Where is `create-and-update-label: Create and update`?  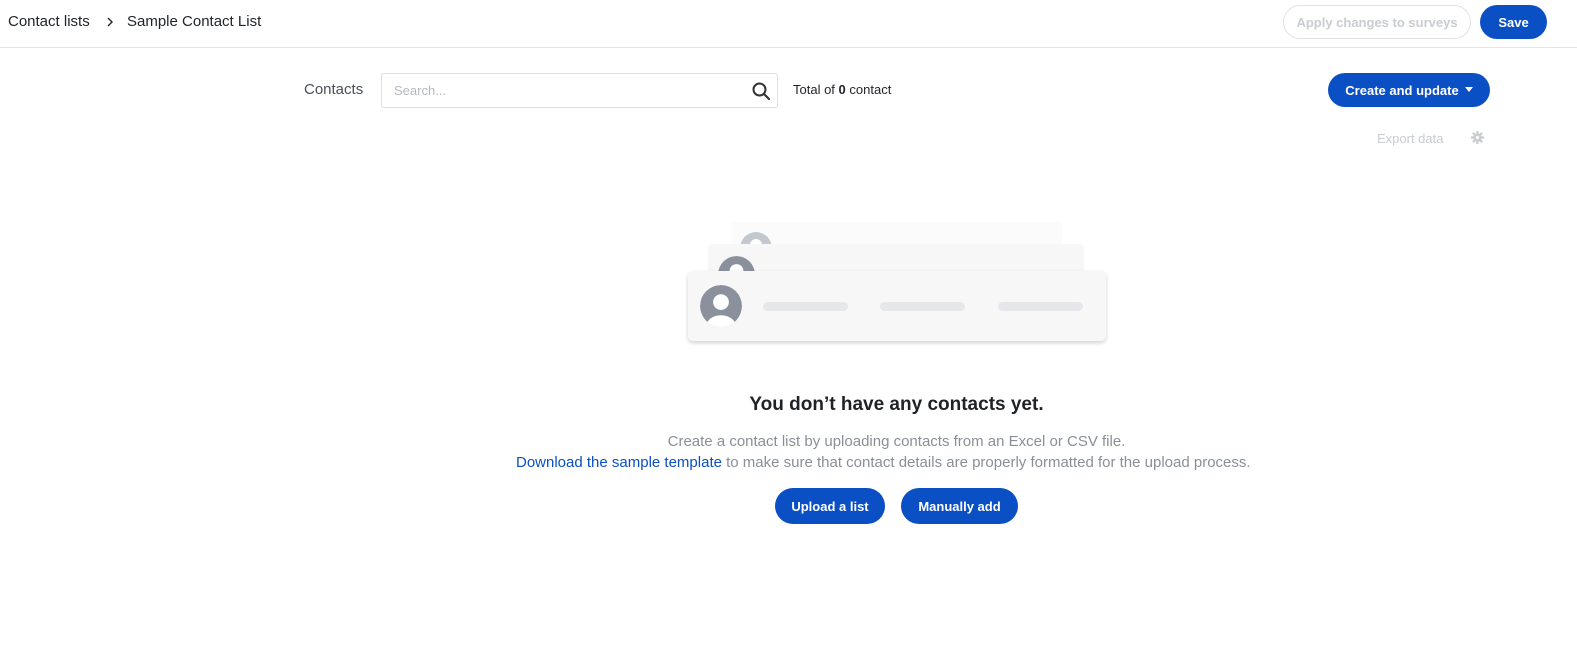
create-and-update-label: Create and update is located at coordinates (1402, 90).